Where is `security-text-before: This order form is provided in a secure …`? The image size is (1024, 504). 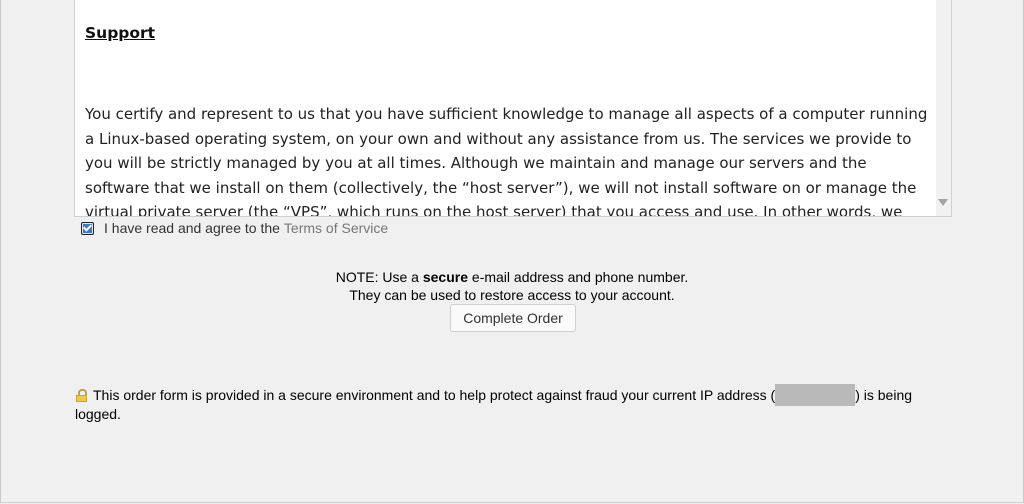
security-text-before: This order form is provided in a secure … is located at coordinates (434, 395).